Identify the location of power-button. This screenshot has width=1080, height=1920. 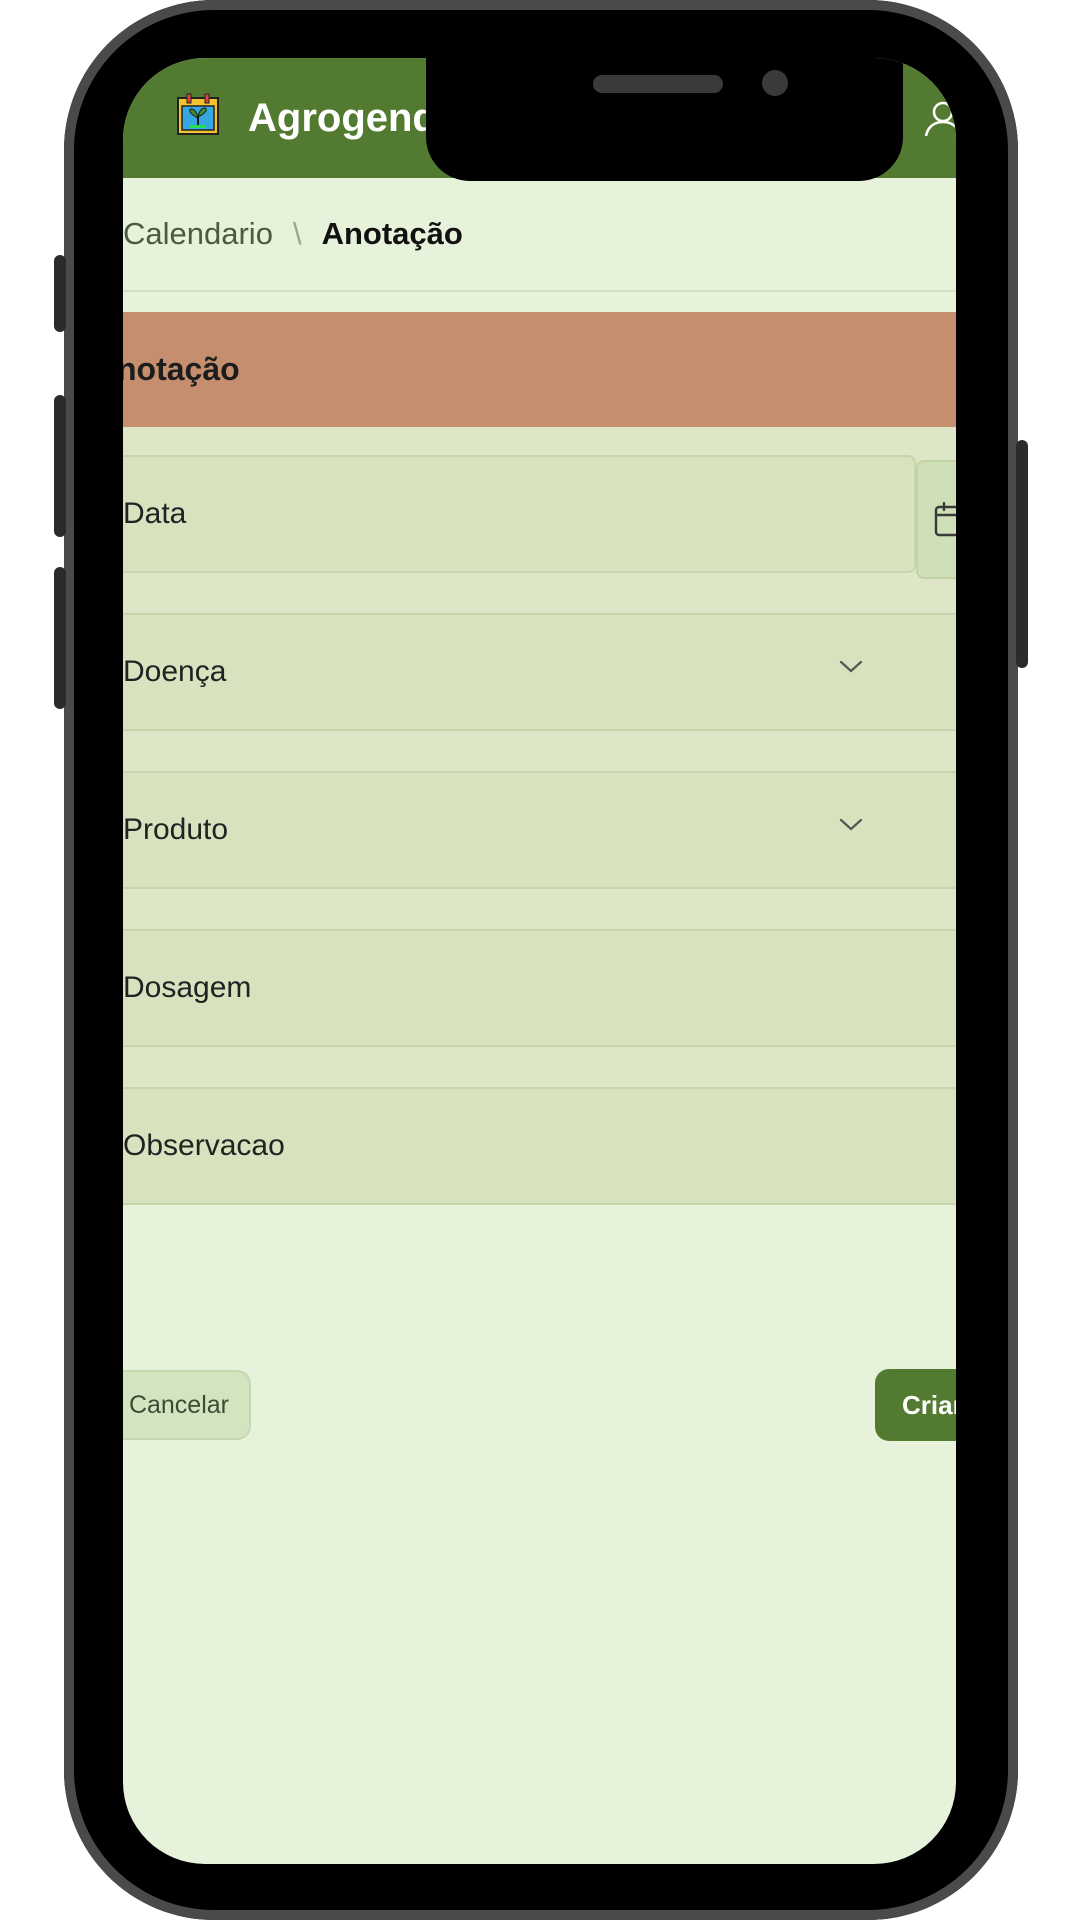
(1022, 554).